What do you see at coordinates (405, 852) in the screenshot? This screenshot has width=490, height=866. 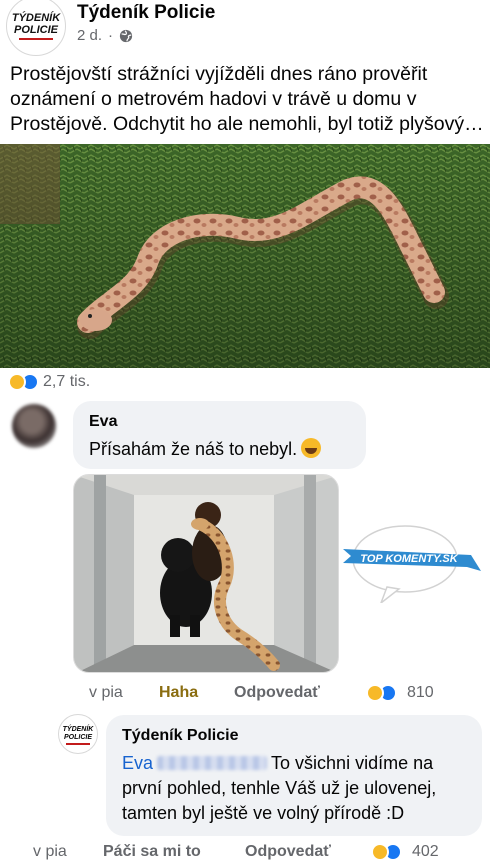 I see `reply-reaction-summary: 402` at bounding box center [405, 852].